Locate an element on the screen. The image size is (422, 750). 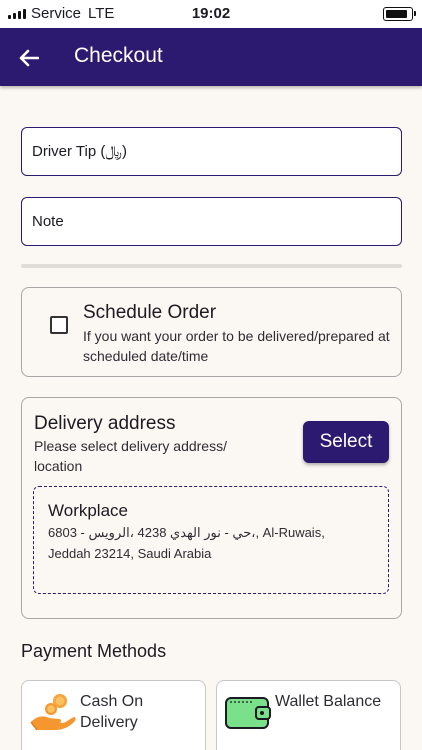
payment-option-wallet: Wallet Balance is located at coordinates (308, 715).